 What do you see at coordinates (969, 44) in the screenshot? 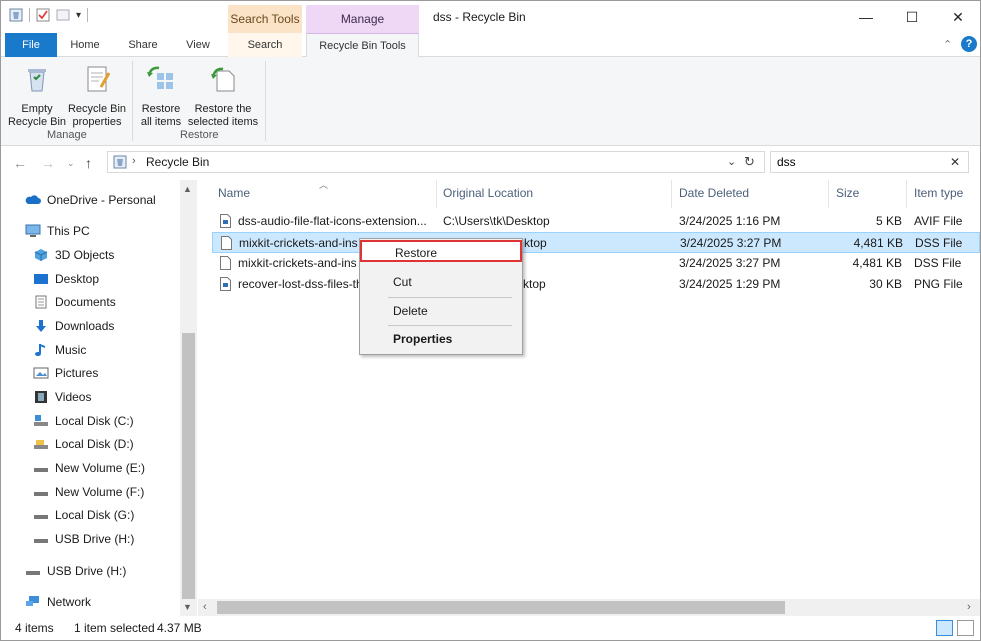
I see `help-icon: ?` at bounding box center [969, 44].